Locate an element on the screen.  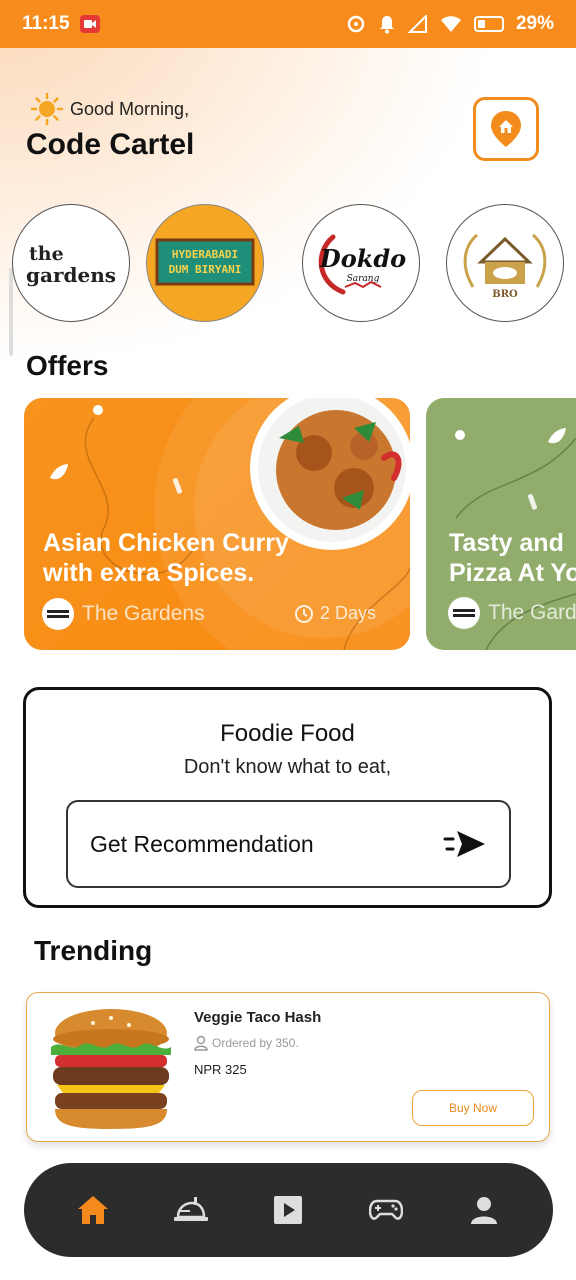
offer-restaurant-name: The Gardens is located at coordinates (143, 613).